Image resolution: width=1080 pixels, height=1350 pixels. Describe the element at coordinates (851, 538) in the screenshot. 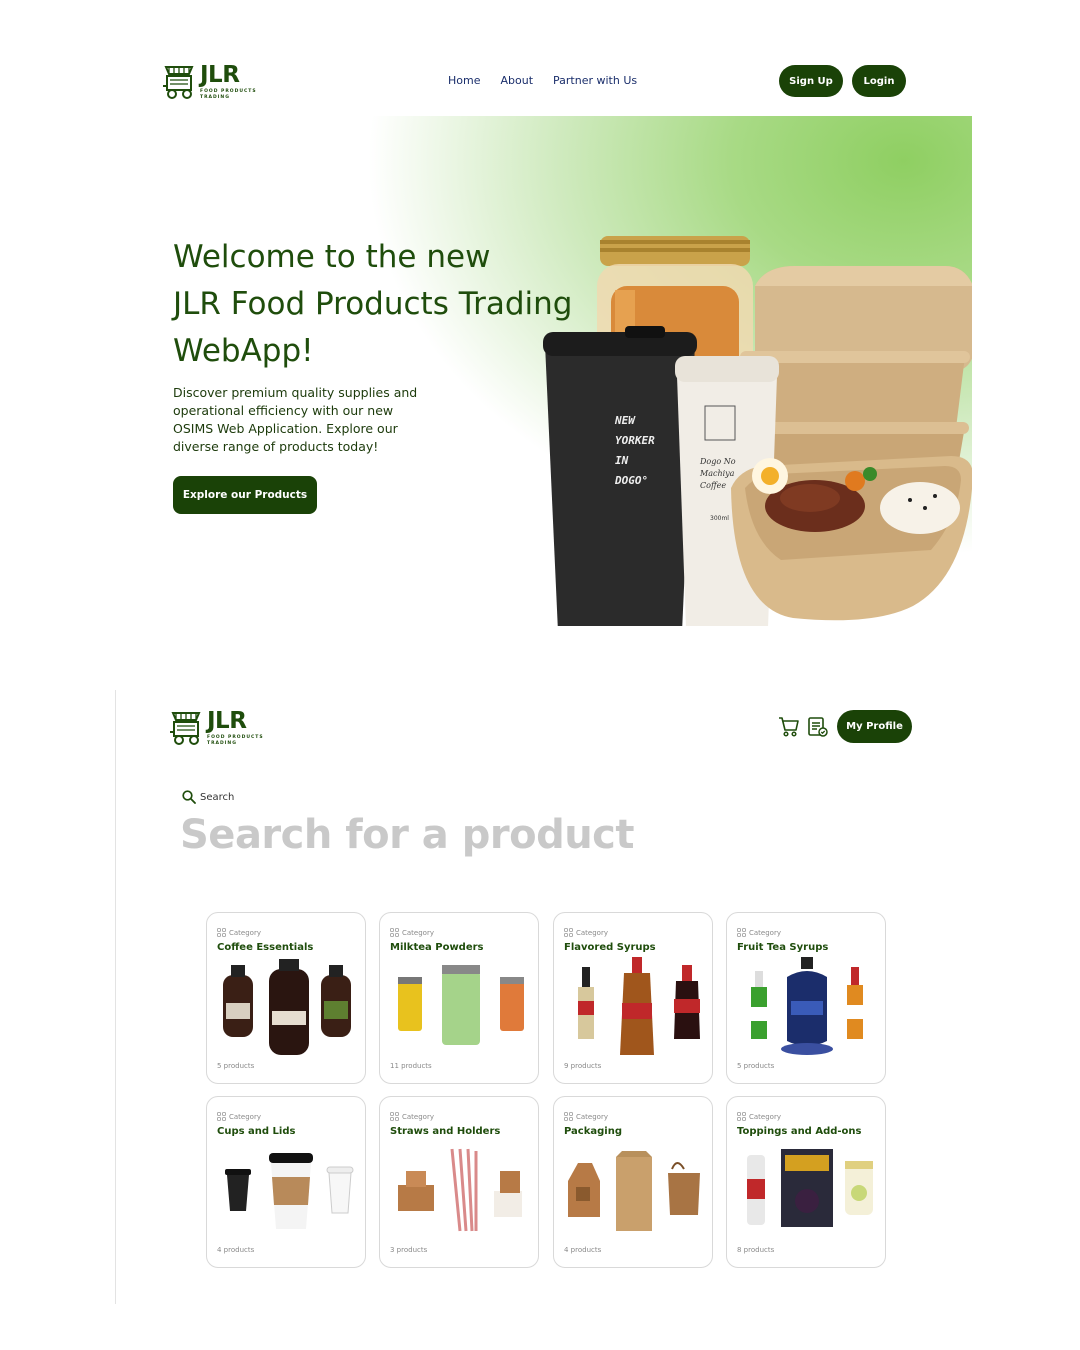

I see `food-tray-image` at that location.